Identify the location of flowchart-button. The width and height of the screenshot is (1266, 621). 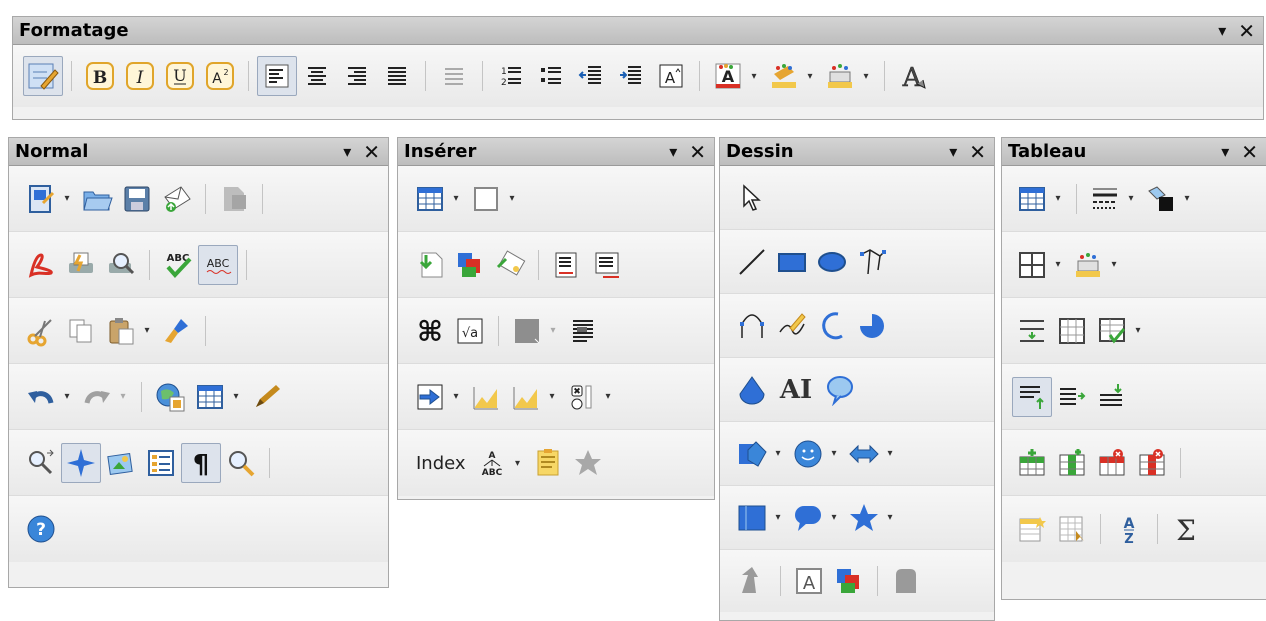
(752, 518).